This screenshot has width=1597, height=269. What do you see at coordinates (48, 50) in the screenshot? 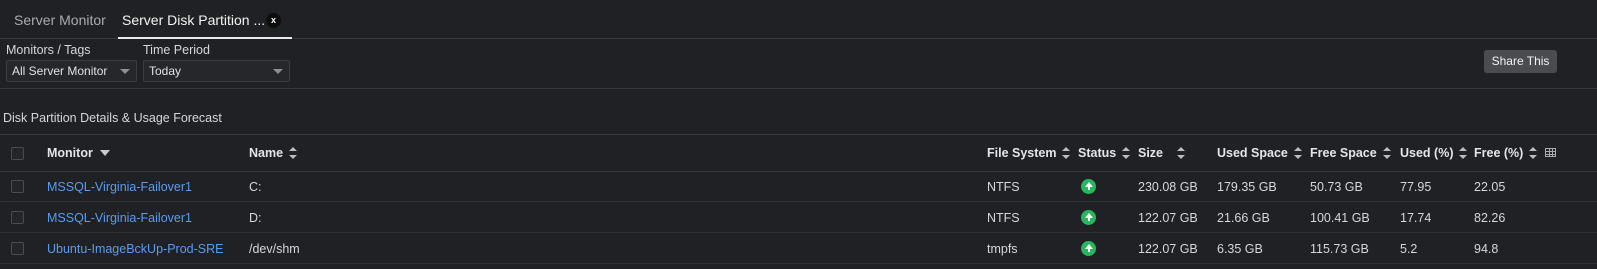
I see `monitors-tags-label: Monitors / Tags` at bounding box center [48, 50].